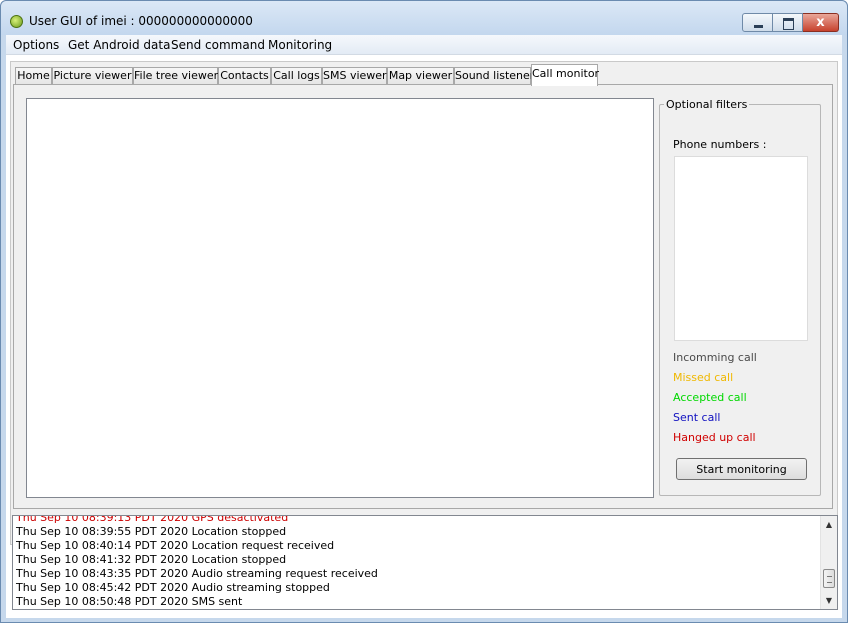  I want to click on title-bar: User GUI of imei : 000000000000000 x, so click(424, 18).